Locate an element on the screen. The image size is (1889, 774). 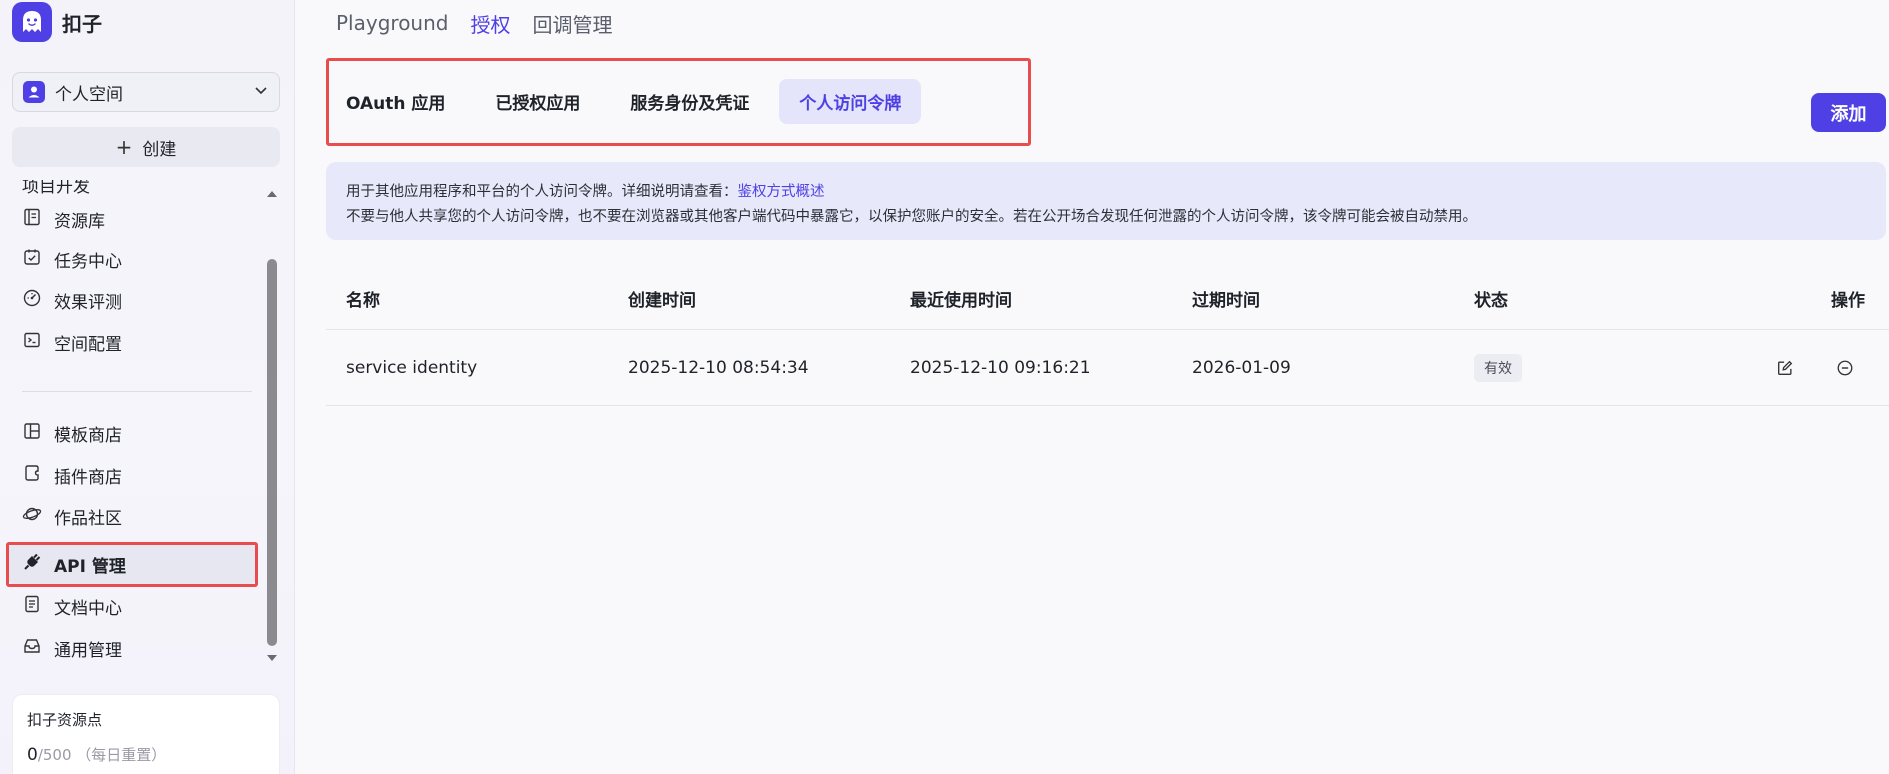
points-note: （每日重置） is located at coordinates (121, 755).